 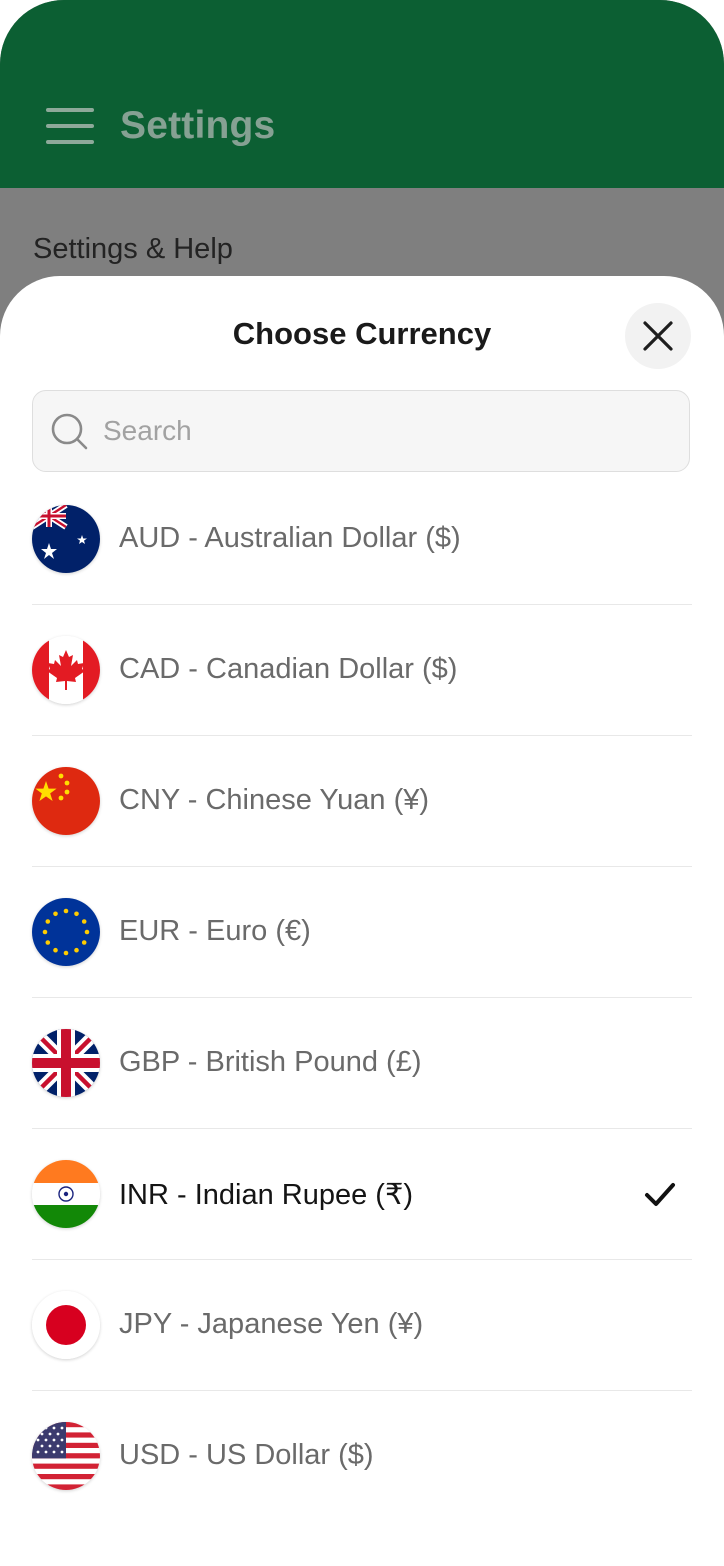 I want to click on uk-flag-icon, so click(x=66, y=1063).